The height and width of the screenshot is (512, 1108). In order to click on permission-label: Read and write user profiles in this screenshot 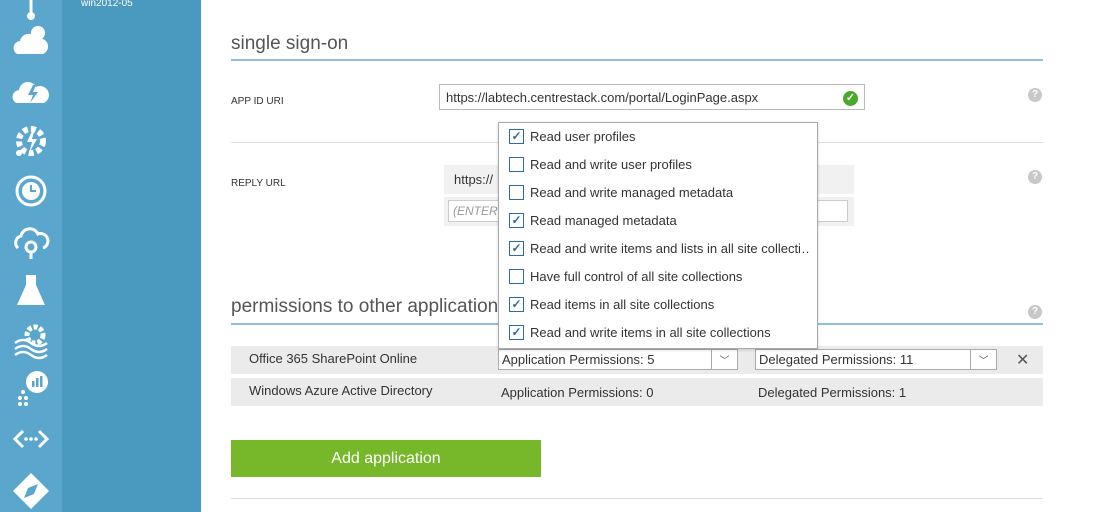, I will do `click(611, 164)`.